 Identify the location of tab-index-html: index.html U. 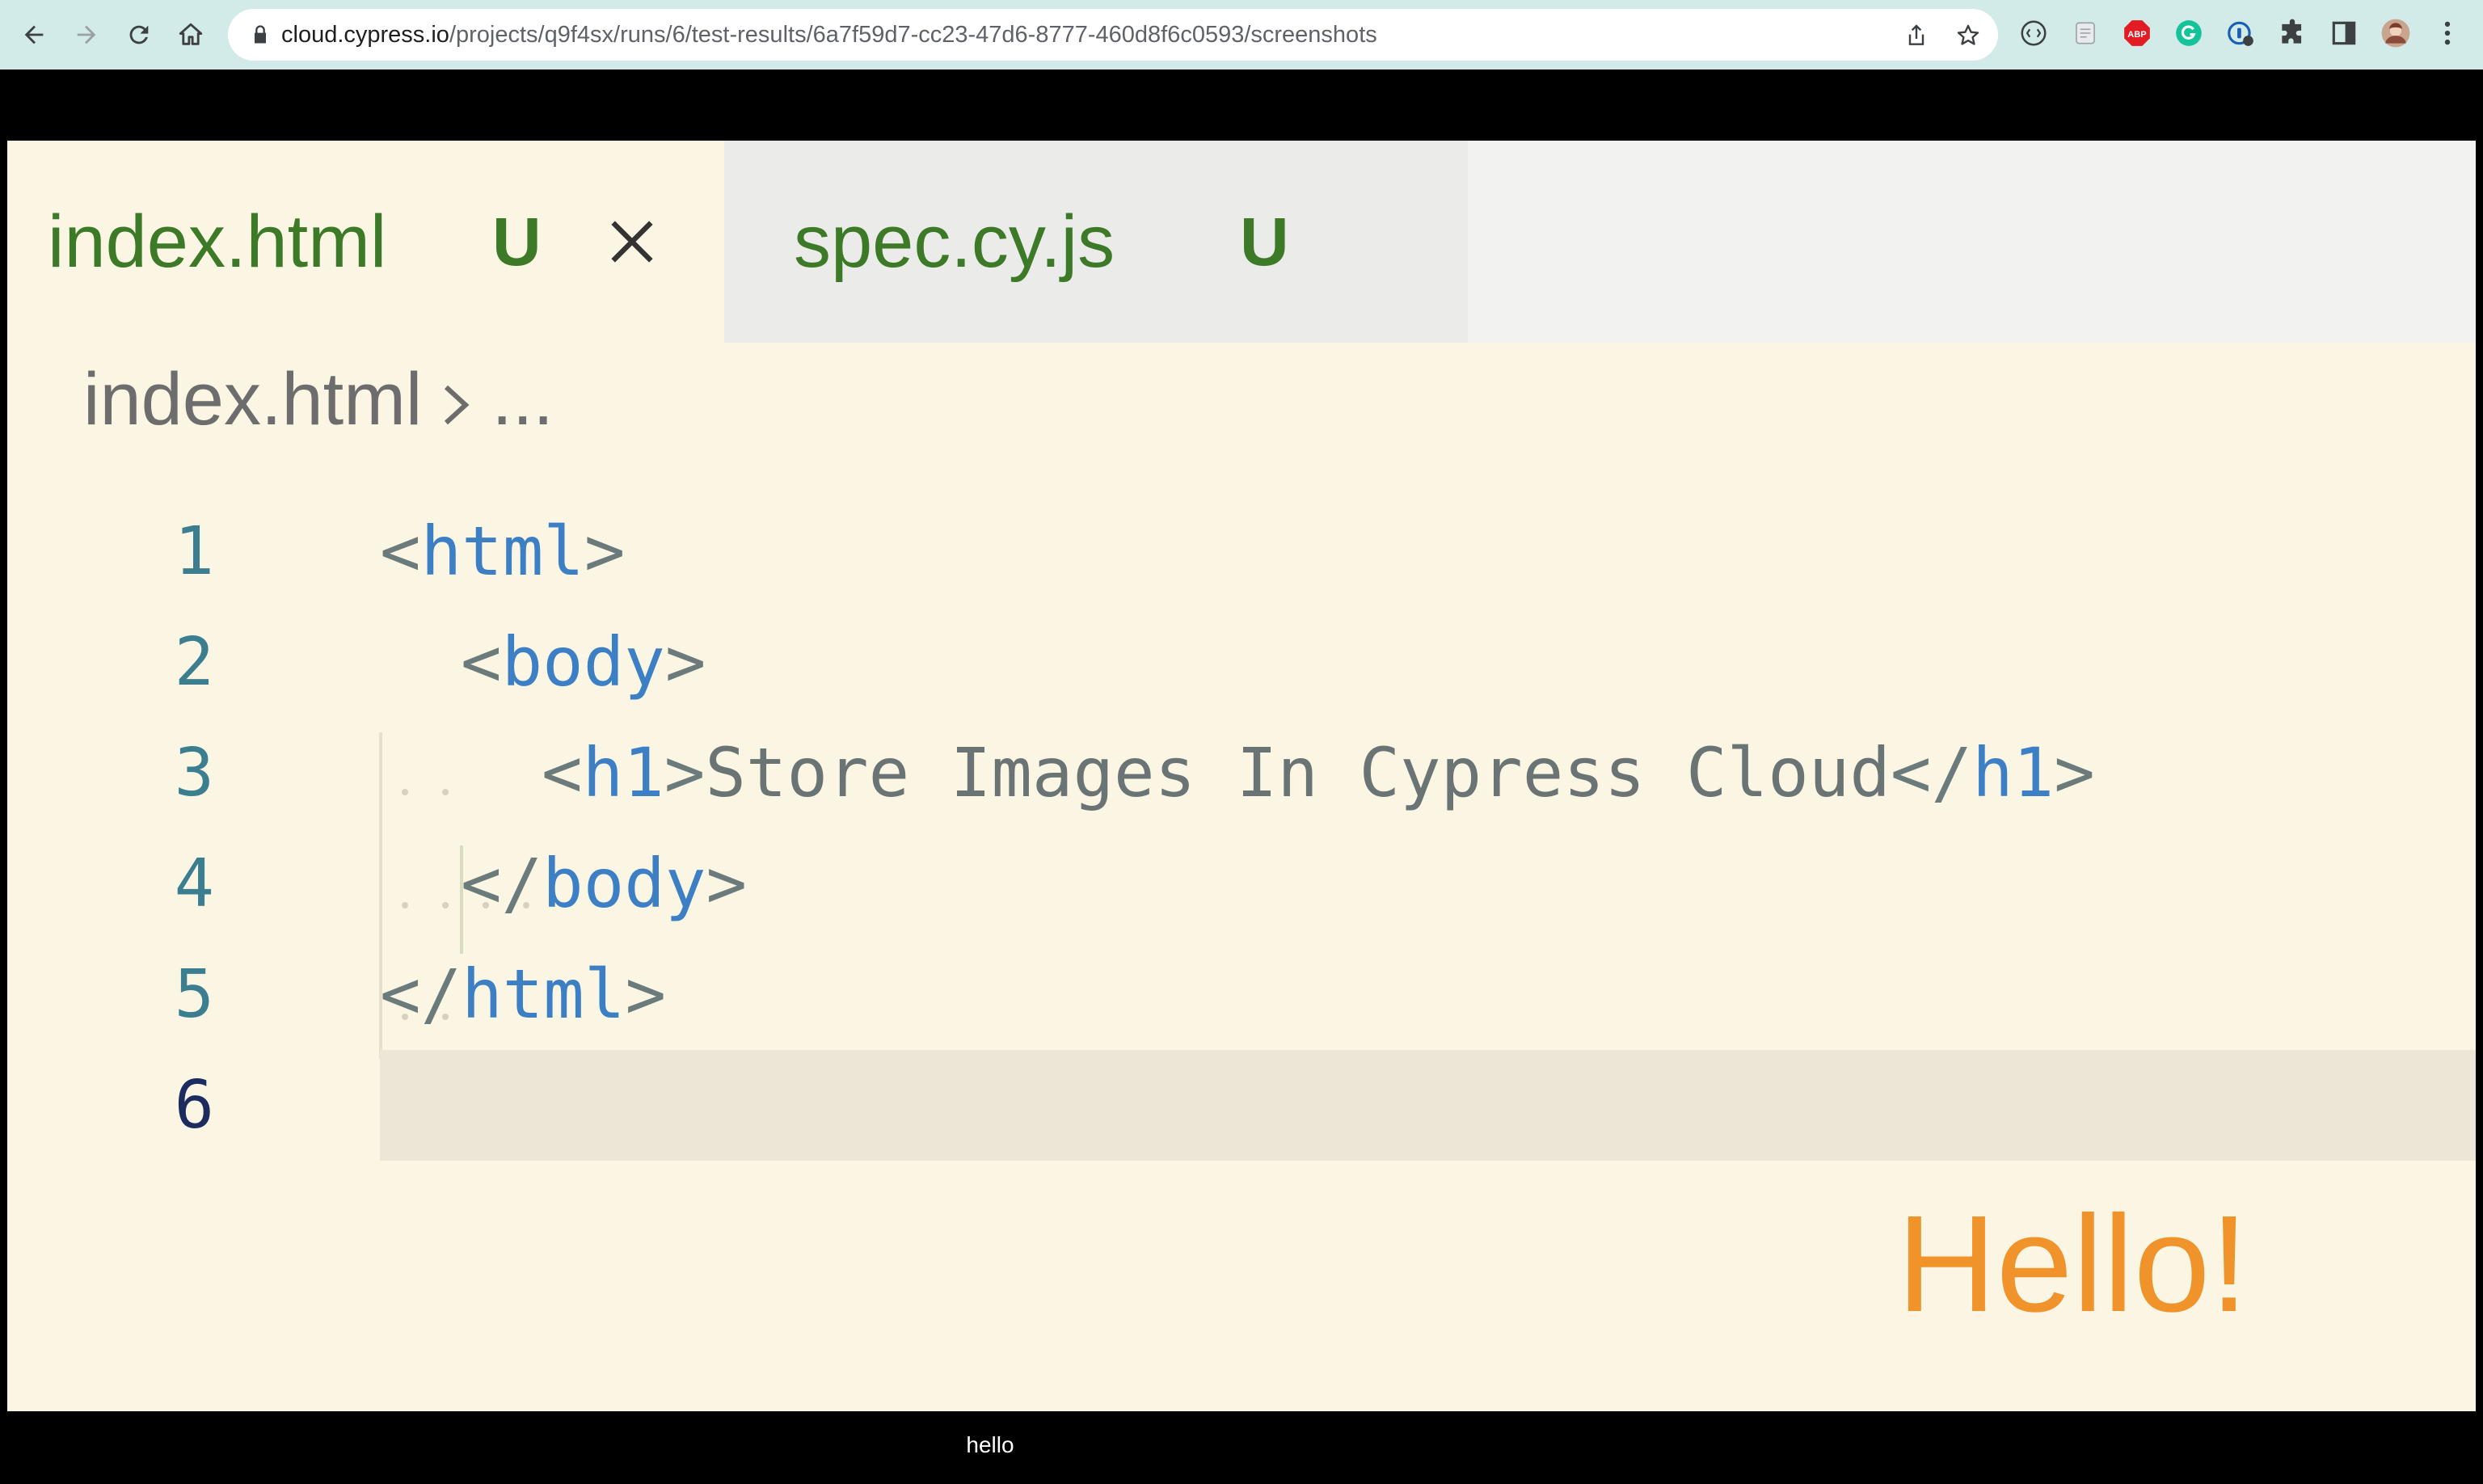
(365, 242).